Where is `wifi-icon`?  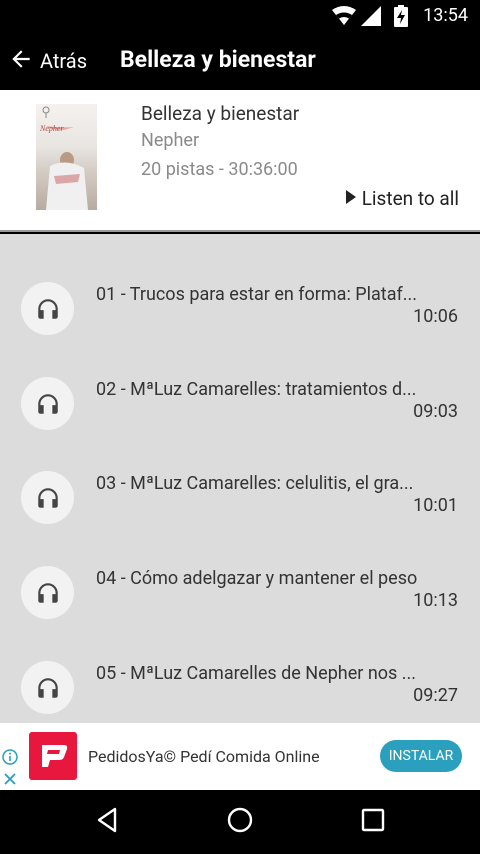 wifi-icon is located at coordinates (344, 18).